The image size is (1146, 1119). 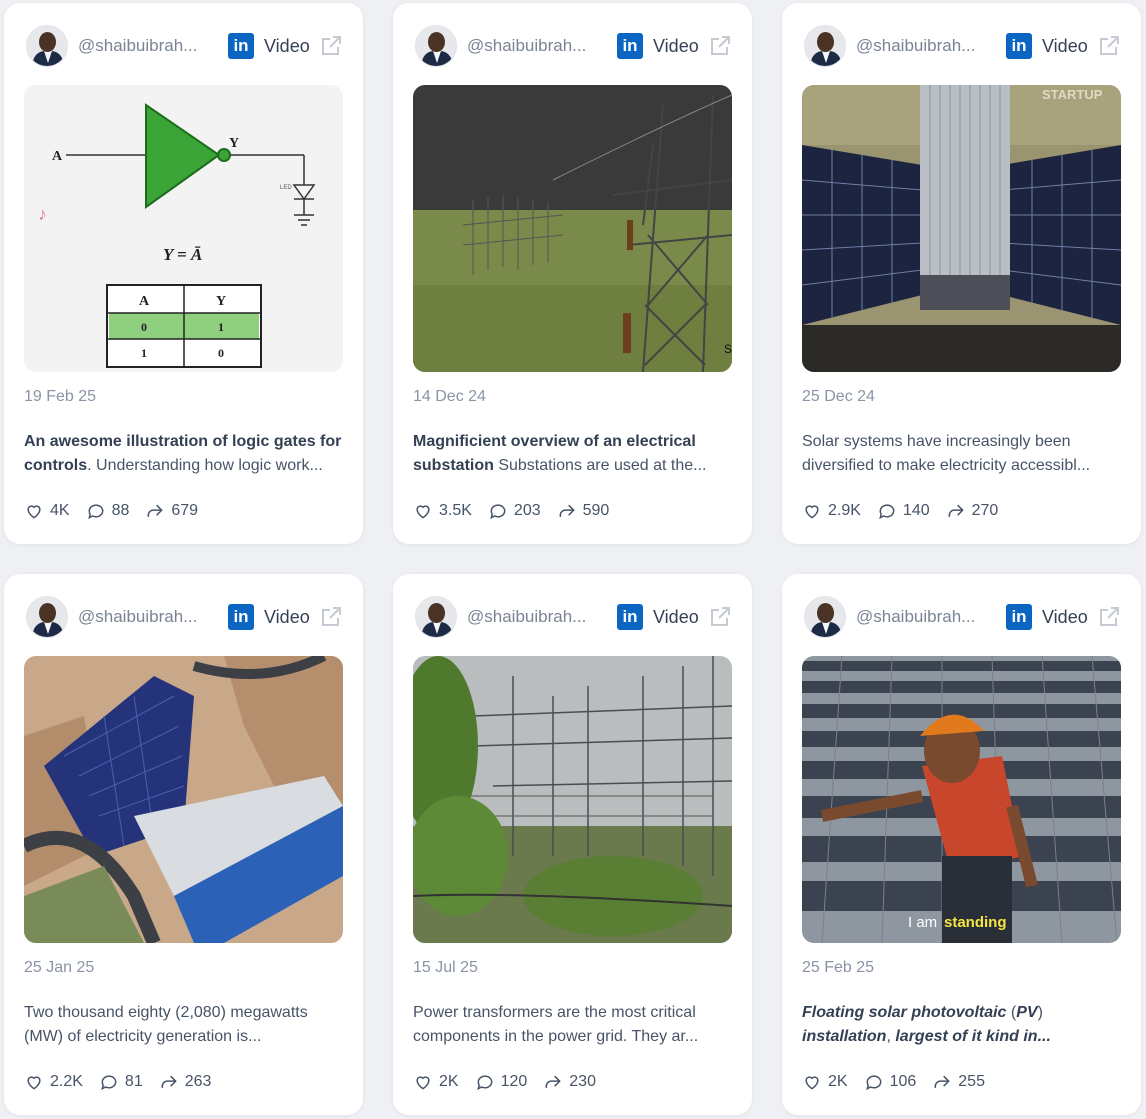 What do you see at coordinates (171, 511) in the screenshot?
I see `shares-stat: 679` at bounding box center [171, 511].